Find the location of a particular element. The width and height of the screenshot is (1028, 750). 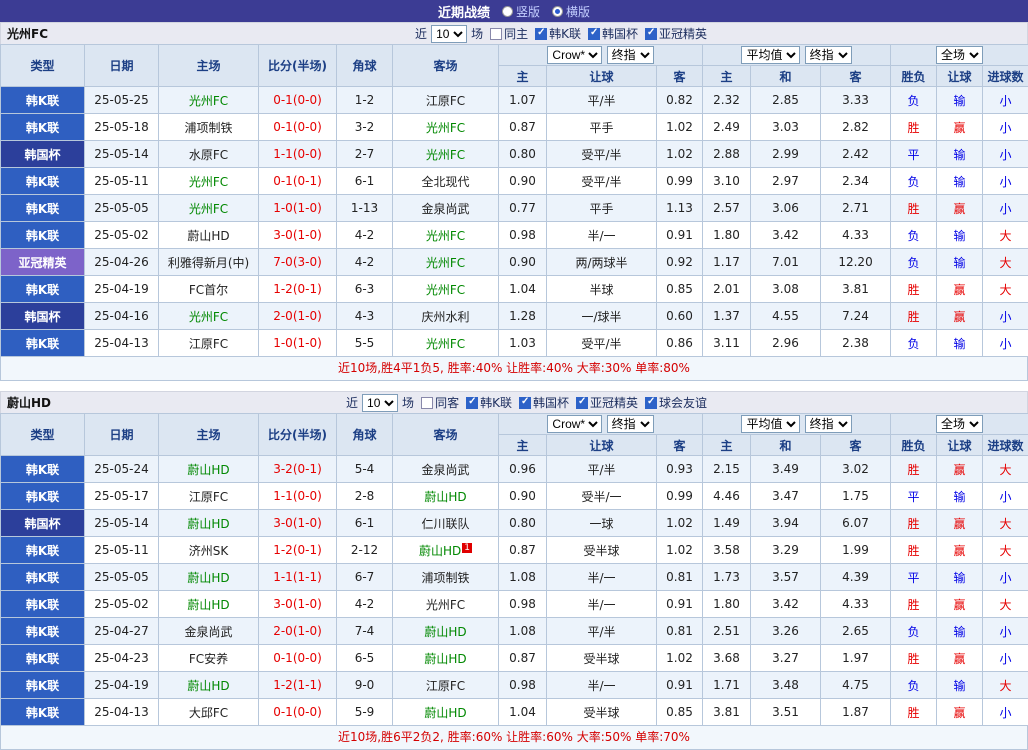

cell-away-team: 全北现代 is located at coordinates (446, 181).